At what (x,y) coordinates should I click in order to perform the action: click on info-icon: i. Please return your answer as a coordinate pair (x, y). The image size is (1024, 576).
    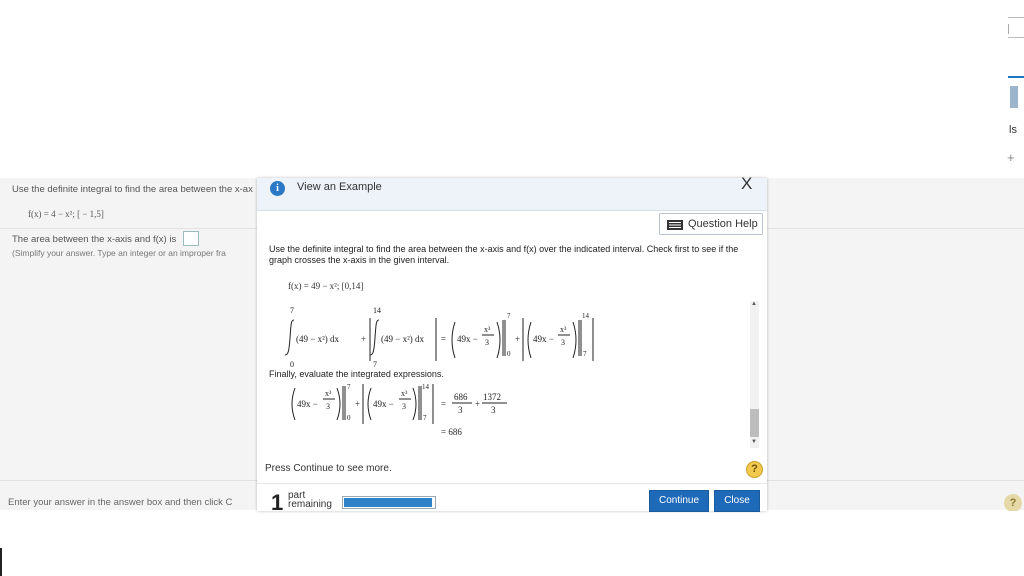
    Looking at the image, I should click on (277, 188).